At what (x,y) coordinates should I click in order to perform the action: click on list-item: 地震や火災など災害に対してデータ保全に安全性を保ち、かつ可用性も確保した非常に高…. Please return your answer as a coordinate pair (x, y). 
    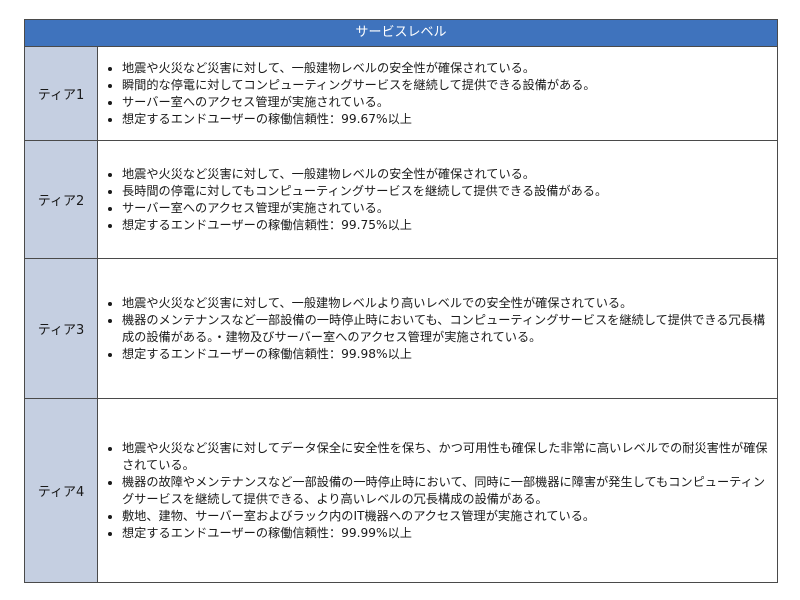
    Looking at the image, I should click on (445, 457).